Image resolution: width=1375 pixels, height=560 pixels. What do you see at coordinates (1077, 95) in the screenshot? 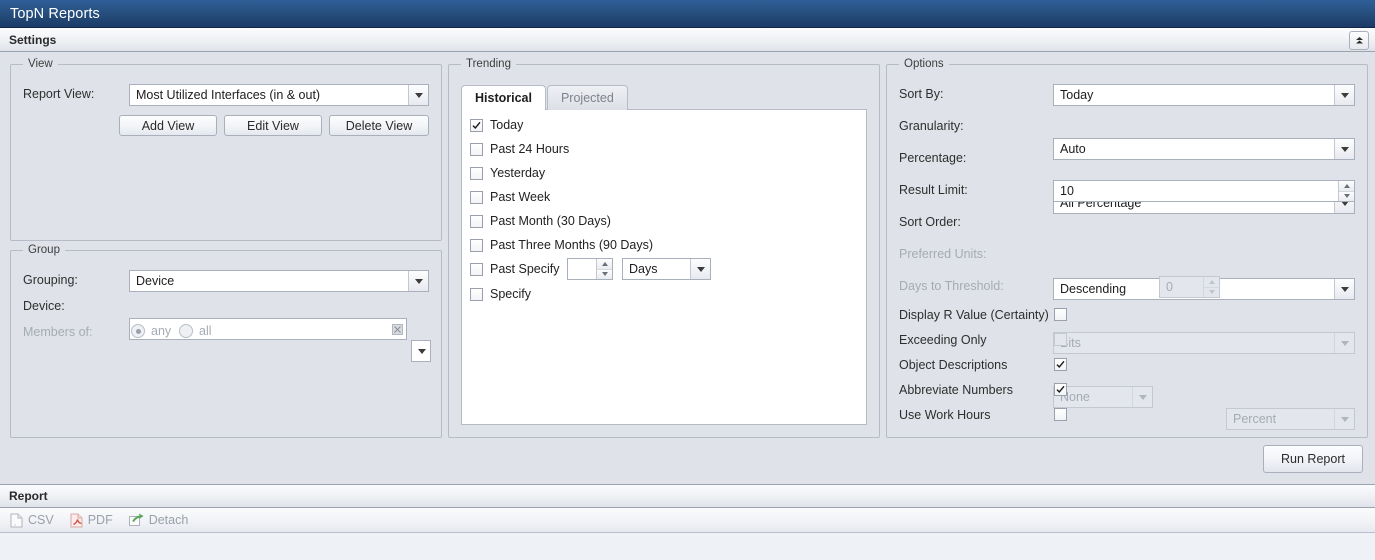
I see `sort-by-value: Today` at bounding box center [1077, 95].